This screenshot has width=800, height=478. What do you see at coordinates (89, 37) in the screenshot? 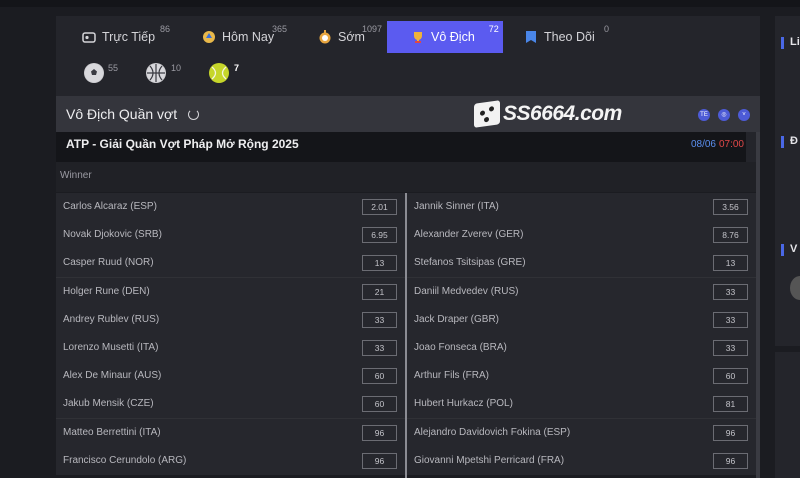
I see `live-icon` at bounding box center [89, 37].